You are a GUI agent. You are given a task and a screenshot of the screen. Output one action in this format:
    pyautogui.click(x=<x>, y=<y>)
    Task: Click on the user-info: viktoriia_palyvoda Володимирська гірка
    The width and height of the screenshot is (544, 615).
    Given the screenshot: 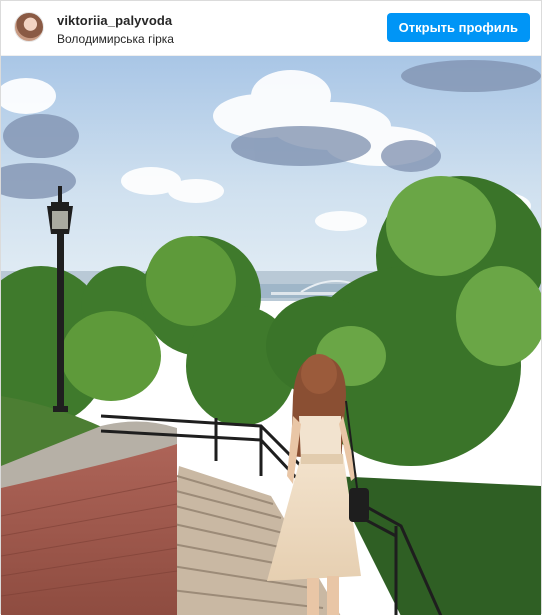 What is the action you would take?
    pyautogui.click(x=115, y=30)
    